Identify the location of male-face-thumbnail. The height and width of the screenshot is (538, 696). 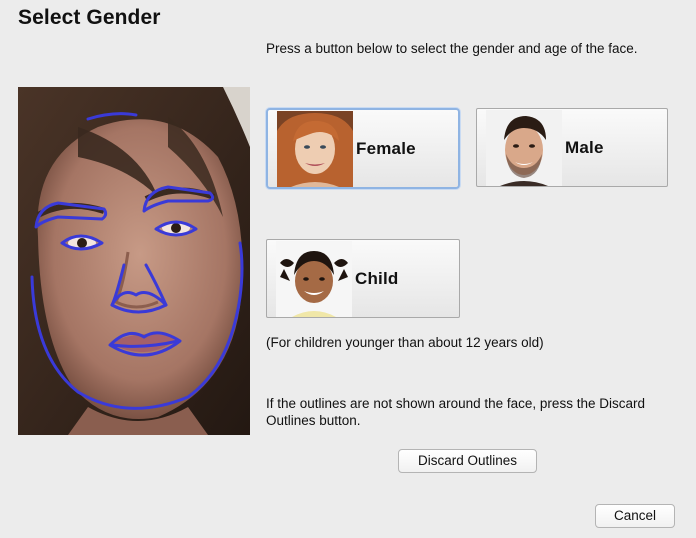
(524, 148).